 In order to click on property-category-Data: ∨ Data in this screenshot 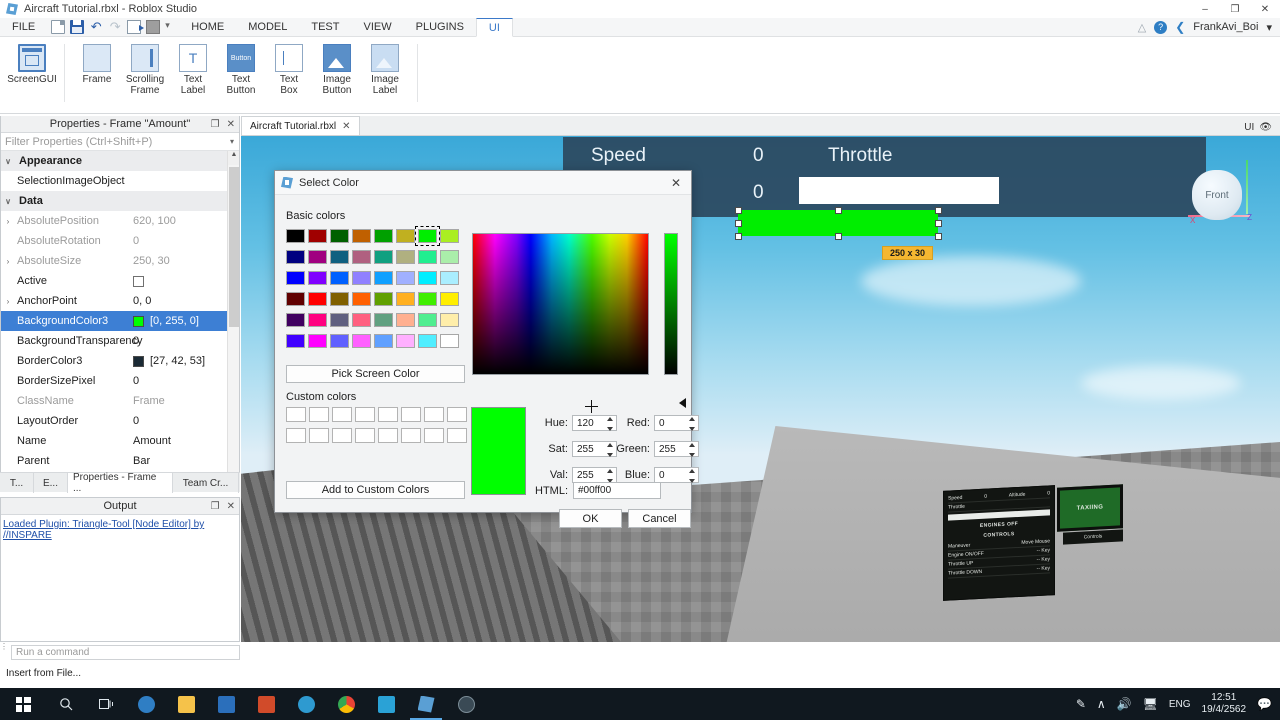, I will do `click(120, 201)`.